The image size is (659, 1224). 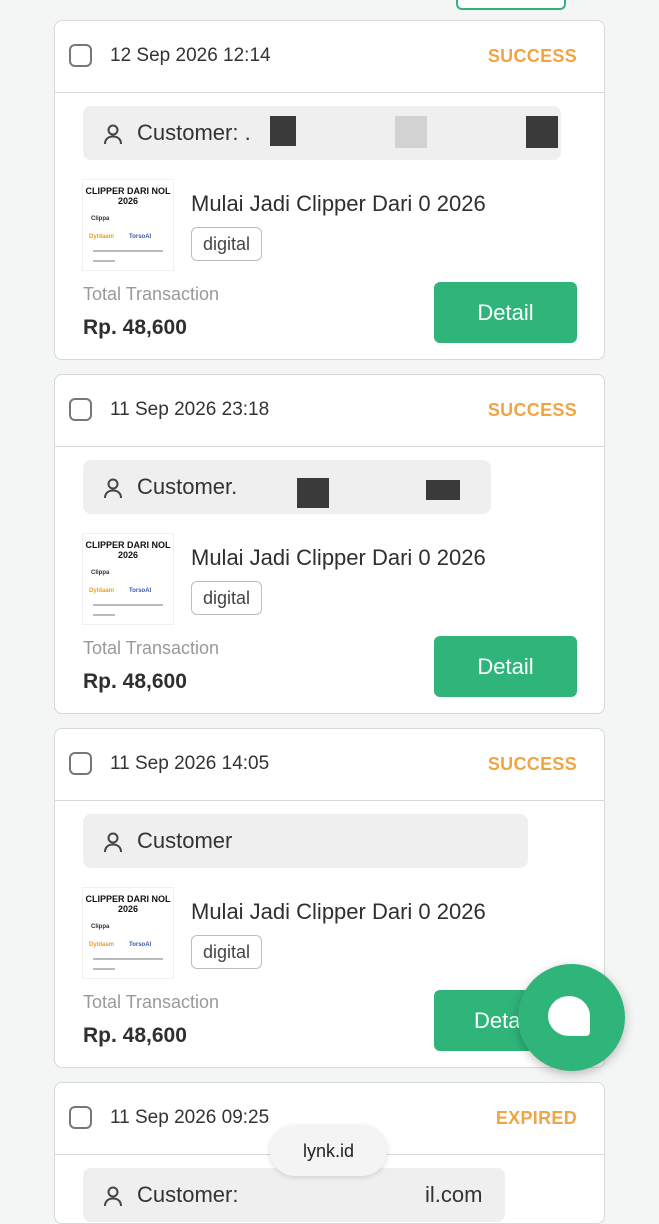 What do you see at coordinates (329, 765) in the screenshot?
I see `order-card-header: 11 Sep 2026 14:05 SUCCESS` at bounding box center [329, 765].